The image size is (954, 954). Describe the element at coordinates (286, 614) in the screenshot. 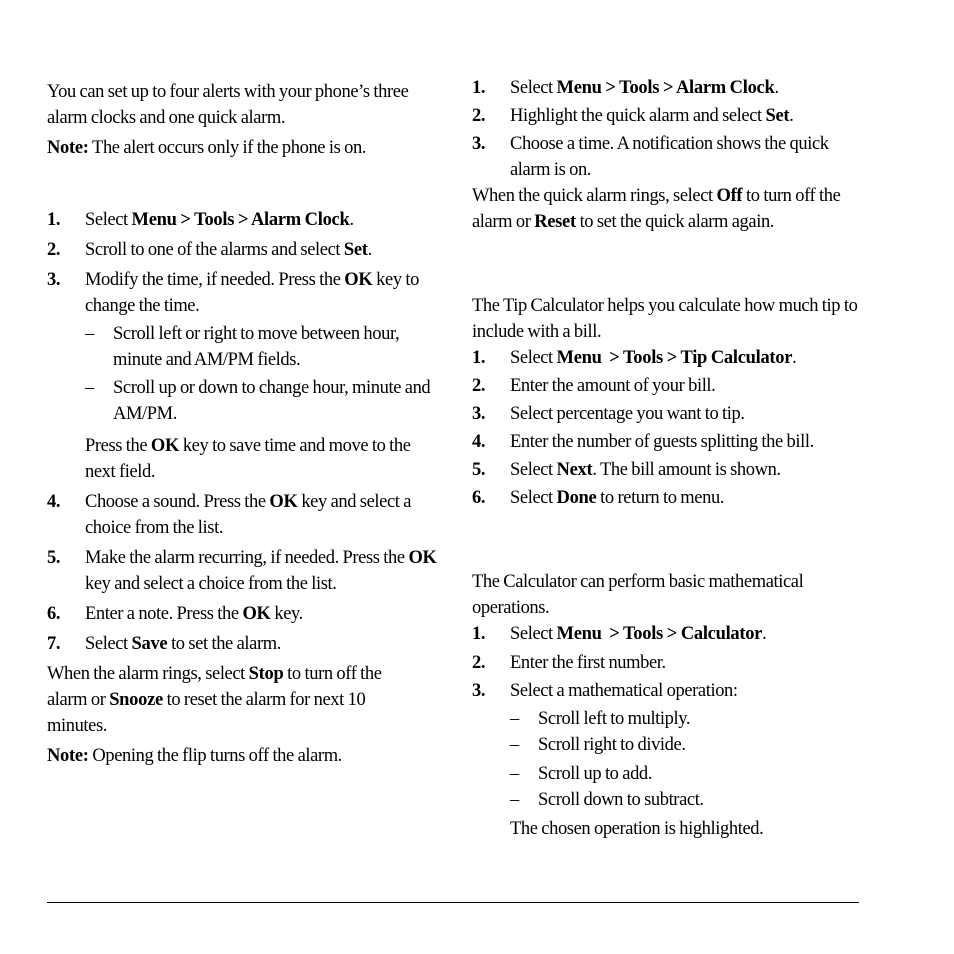

I see `step-text-end: key.` at that location.